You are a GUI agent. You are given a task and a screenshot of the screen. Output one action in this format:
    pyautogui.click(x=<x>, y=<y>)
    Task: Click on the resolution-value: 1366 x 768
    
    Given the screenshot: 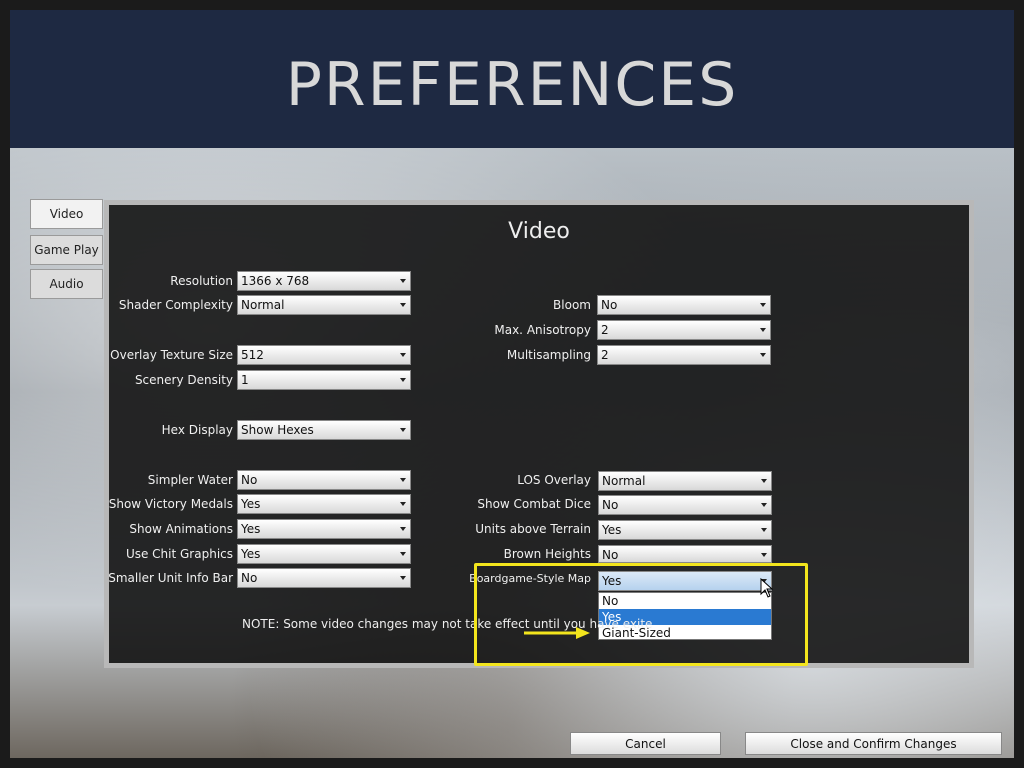 What is the action you would take?
    pyautogui.click(x=275, y=281)
    